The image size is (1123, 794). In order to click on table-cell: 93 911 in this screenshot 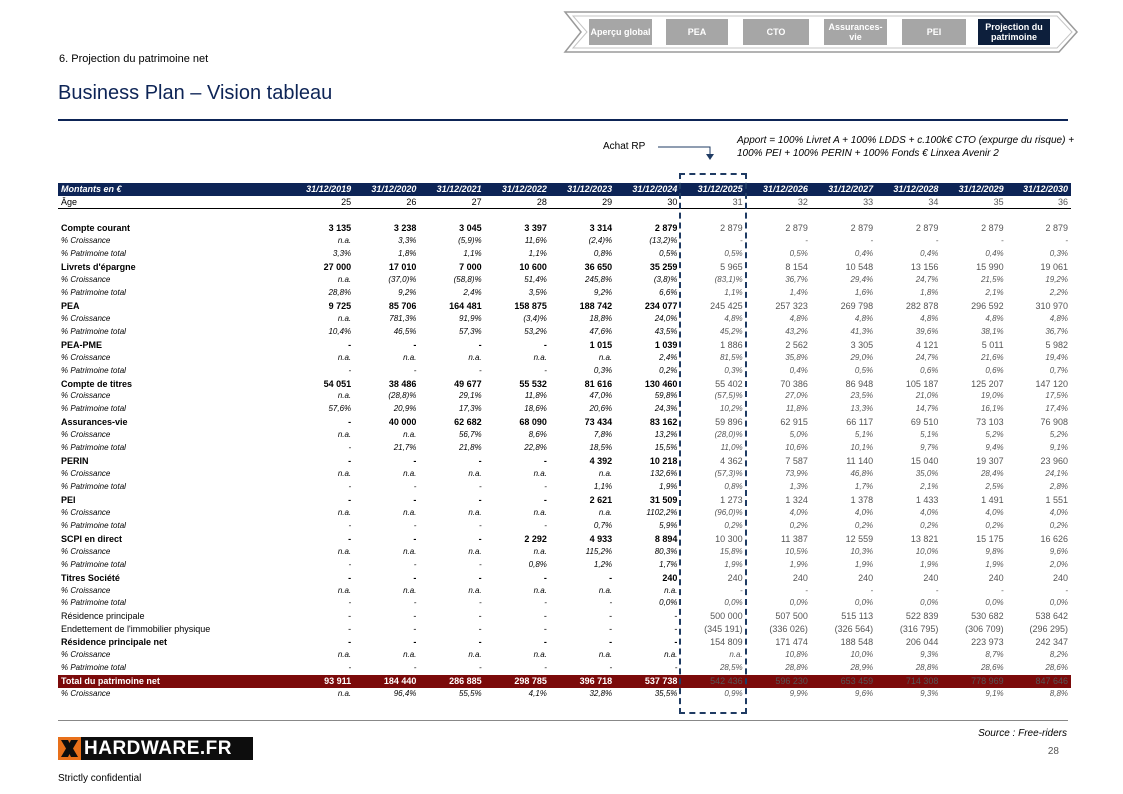, I will do `click(322, 681)`.